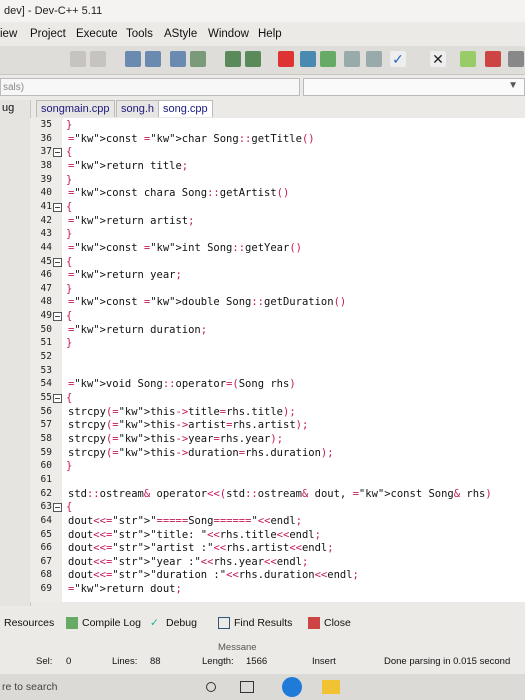 The width and height of the screenshot is (525, 700). What do you see at coordinates (139, 34) in the screenshot?
I see `menu-tools: Tools` at bounding box center [139, 34].